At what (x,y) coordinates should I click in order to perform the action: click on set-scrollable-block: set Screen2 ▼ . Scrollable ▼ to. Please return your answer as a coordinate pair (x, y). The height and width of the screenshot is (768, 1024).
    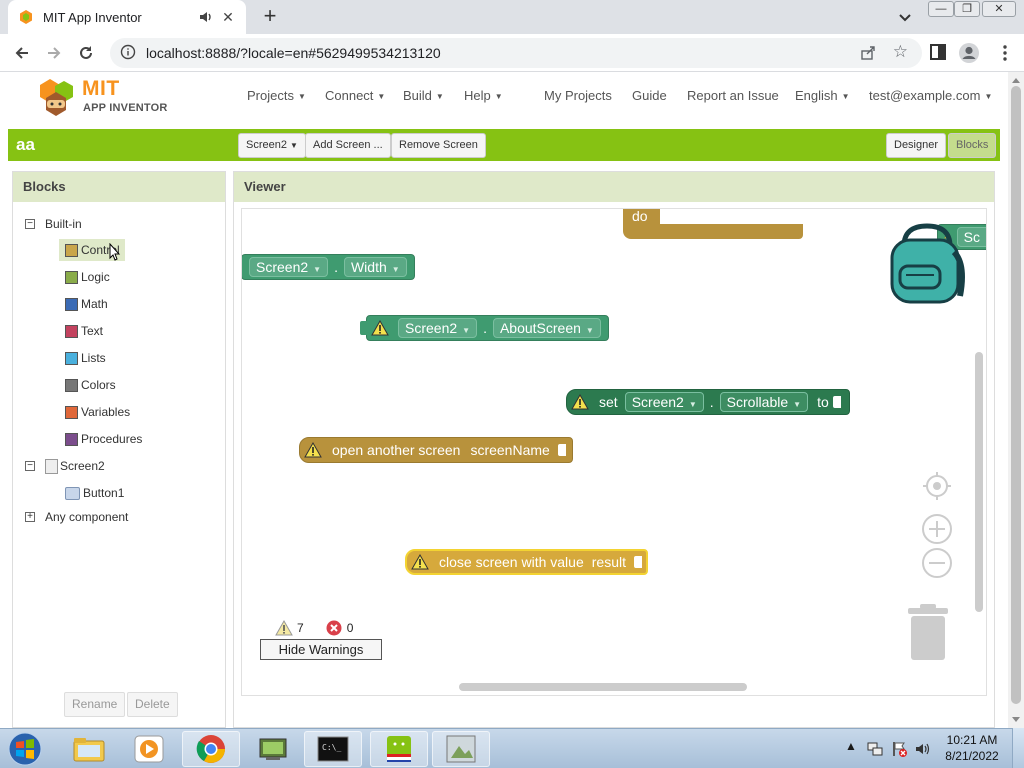
    Looking at the image, I should click on (708, 402).